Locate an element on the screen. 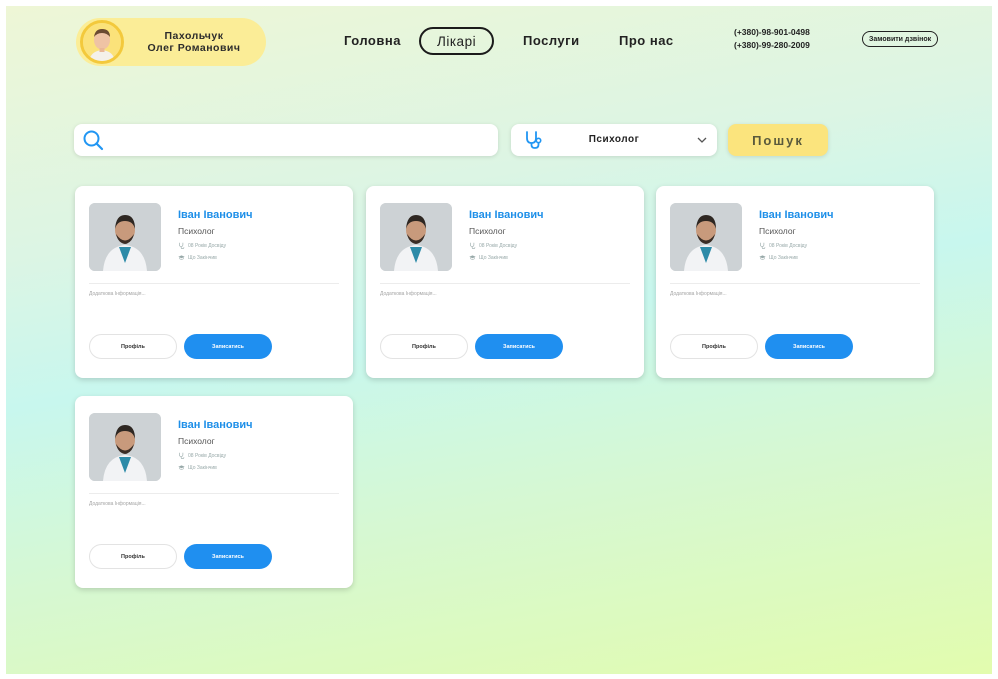 Image resolution: width=998 pixels, height=679 pixels. user-avatar is located at coordinates (102, 42).